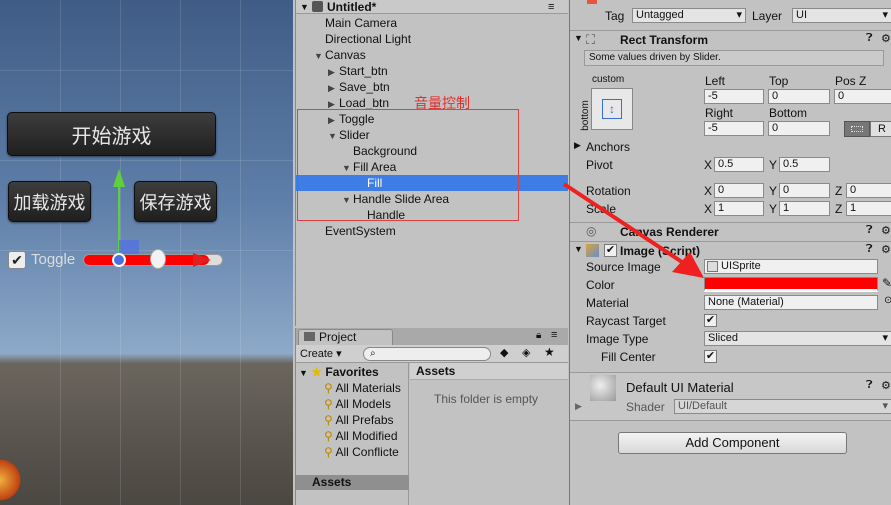  What do you see at coordinates (361, 436) in the screenshot?
I see `favorites-item: ⚲ All Modified` at bounding box center [361, 436].